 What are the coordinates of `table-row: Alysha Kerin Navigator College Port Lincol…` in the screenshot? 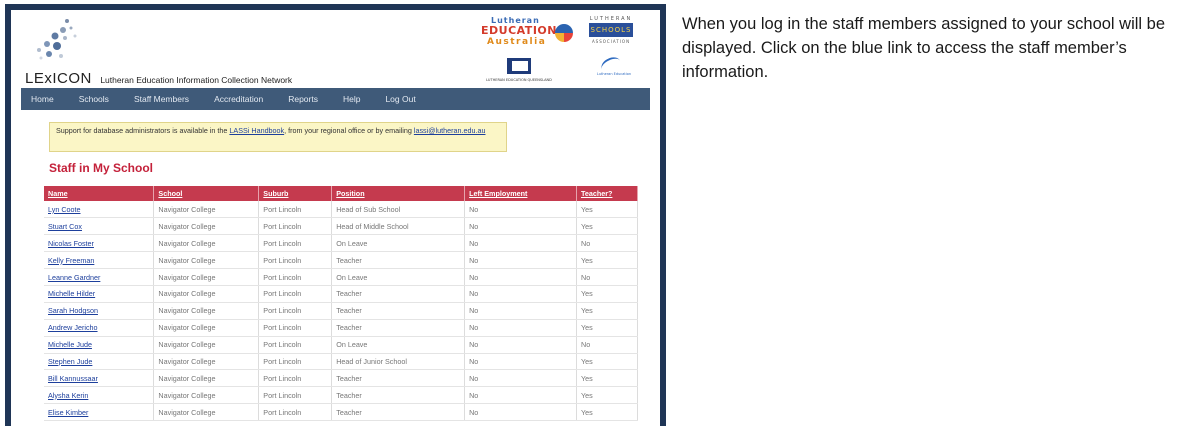 It's located at (341, 395).